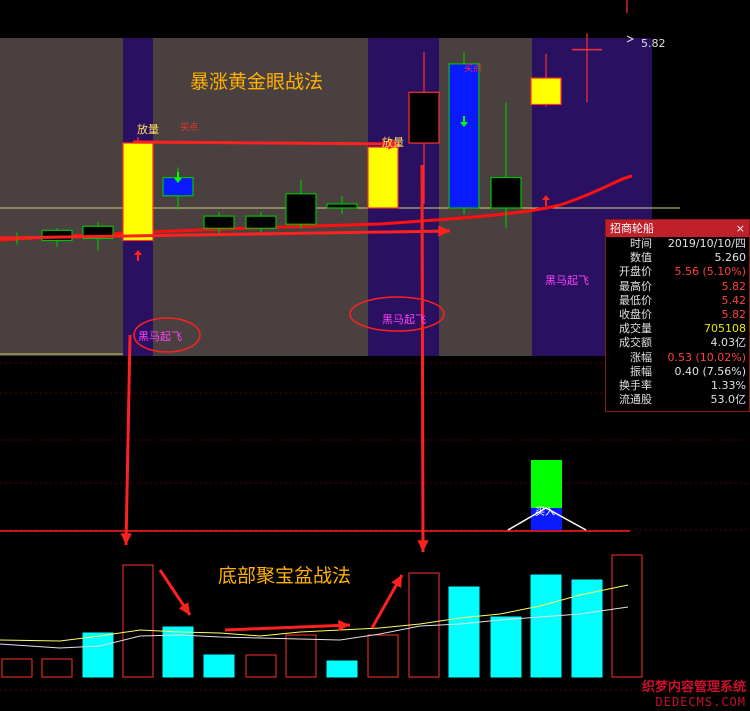 This screenshot has width=750, height=711. Describe the element at coordinates (677, 258) in the screenshot. I see `panel-row: 数值 5.260` at that location.